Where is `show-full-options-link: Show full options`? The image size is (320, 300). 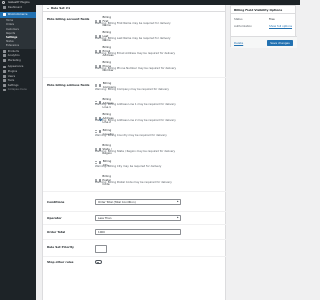
show-full-options-link: Show full options is located at coordinates (280, 26).